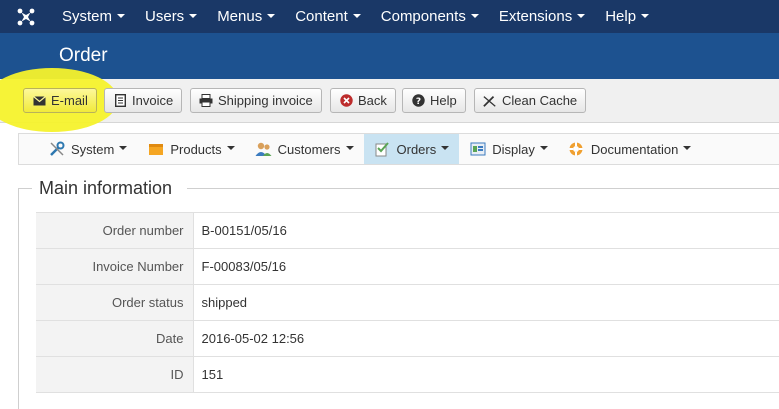 The width and height of the screenshot is (779, 409). Describe the element at coordinates (153, 100) in the screenshot. I see `invoice-button-label: Invoice` at that location.